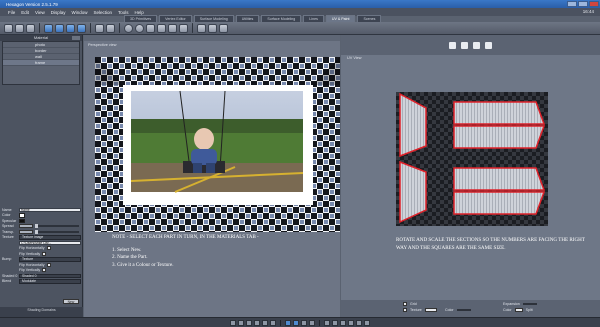 This screenshot has height=327, width=600. What do you see at coordinates (161, 28) in the screenshot?
I see `light-icon` at bounding box center [161, 28].